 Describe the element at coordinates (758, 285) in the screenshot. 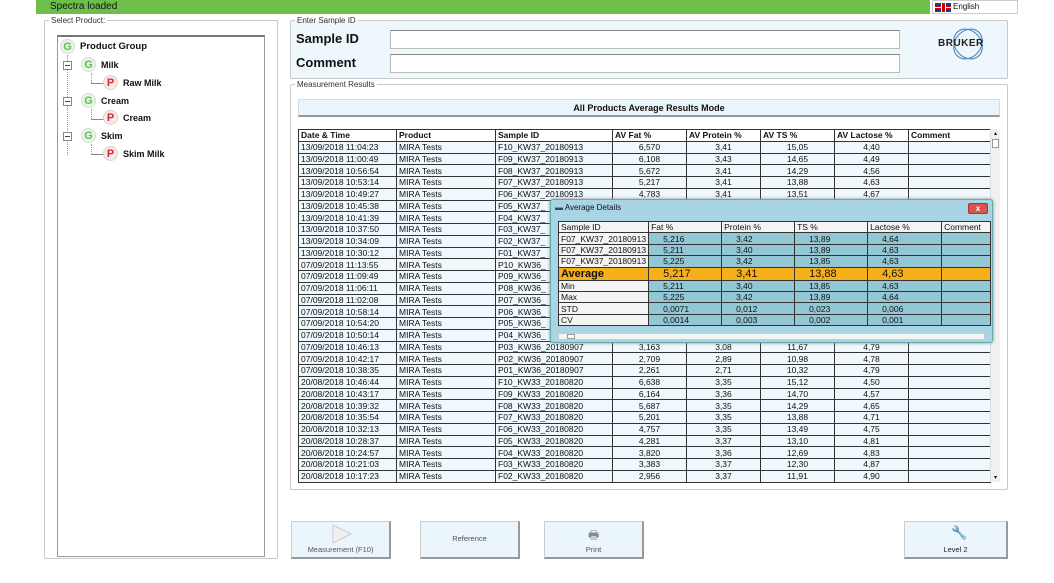

I see `detail-cell: 3,40` at that location.